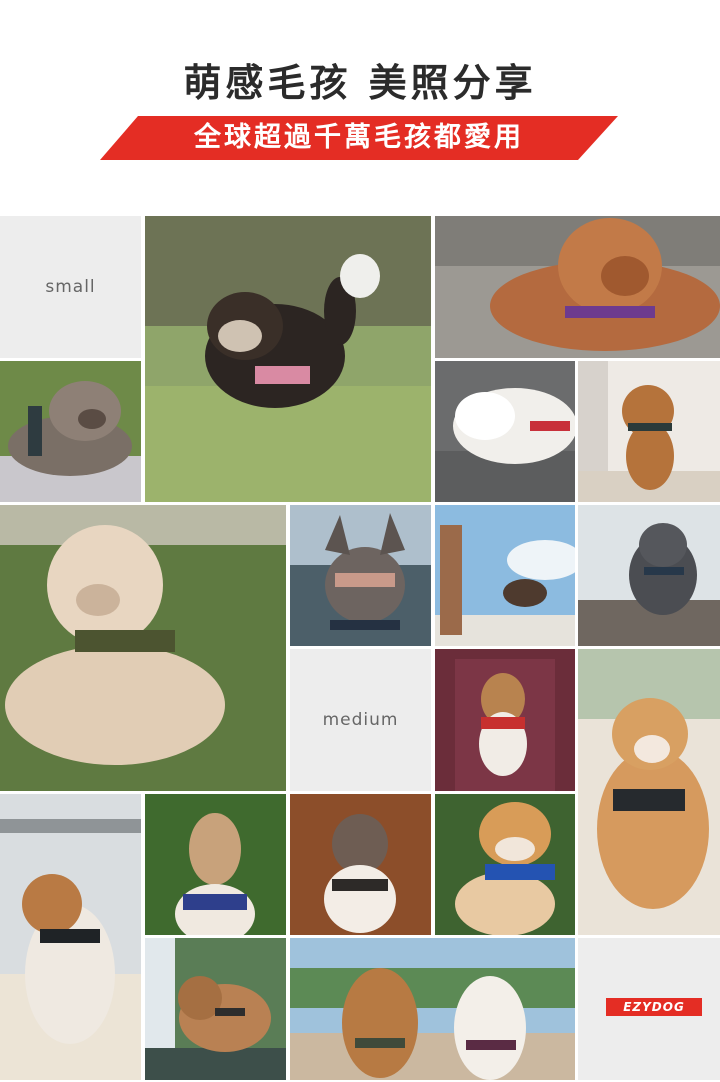 Image resolution: width=720 pixels, height=1082 pixels. Describe the element at coordinates (505, 864) in the screenshot. I see `dog-photo-shiba-grass` at that location.